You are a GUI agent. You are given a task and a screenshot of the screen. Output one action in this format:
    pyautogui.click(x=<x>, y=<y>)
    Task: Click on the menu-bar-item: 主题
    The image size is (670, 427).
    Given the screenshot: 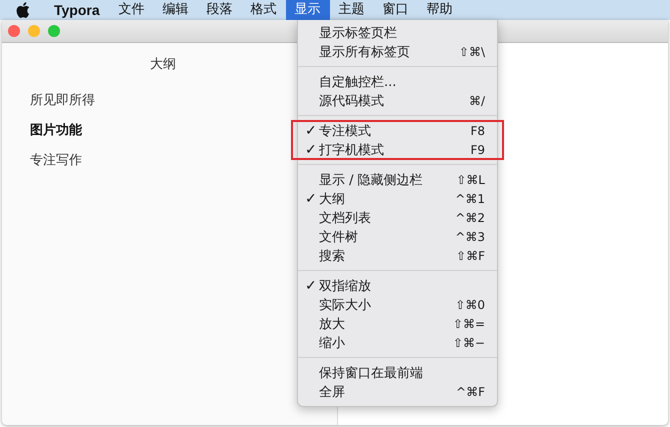 What is the action you would take?
    pyautogui.click(x=352, y=10)
    